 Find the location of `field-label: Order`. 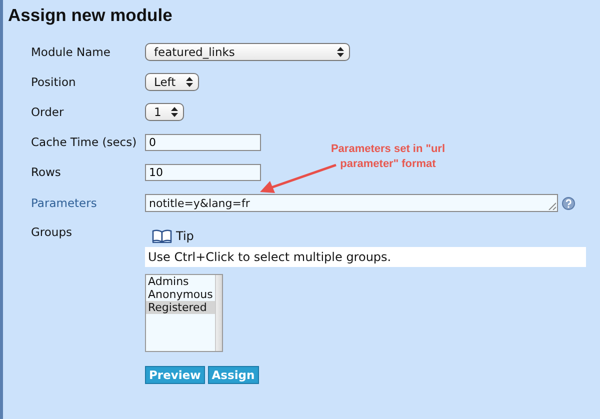

field-label: Order is located at coordinates (48, 112).